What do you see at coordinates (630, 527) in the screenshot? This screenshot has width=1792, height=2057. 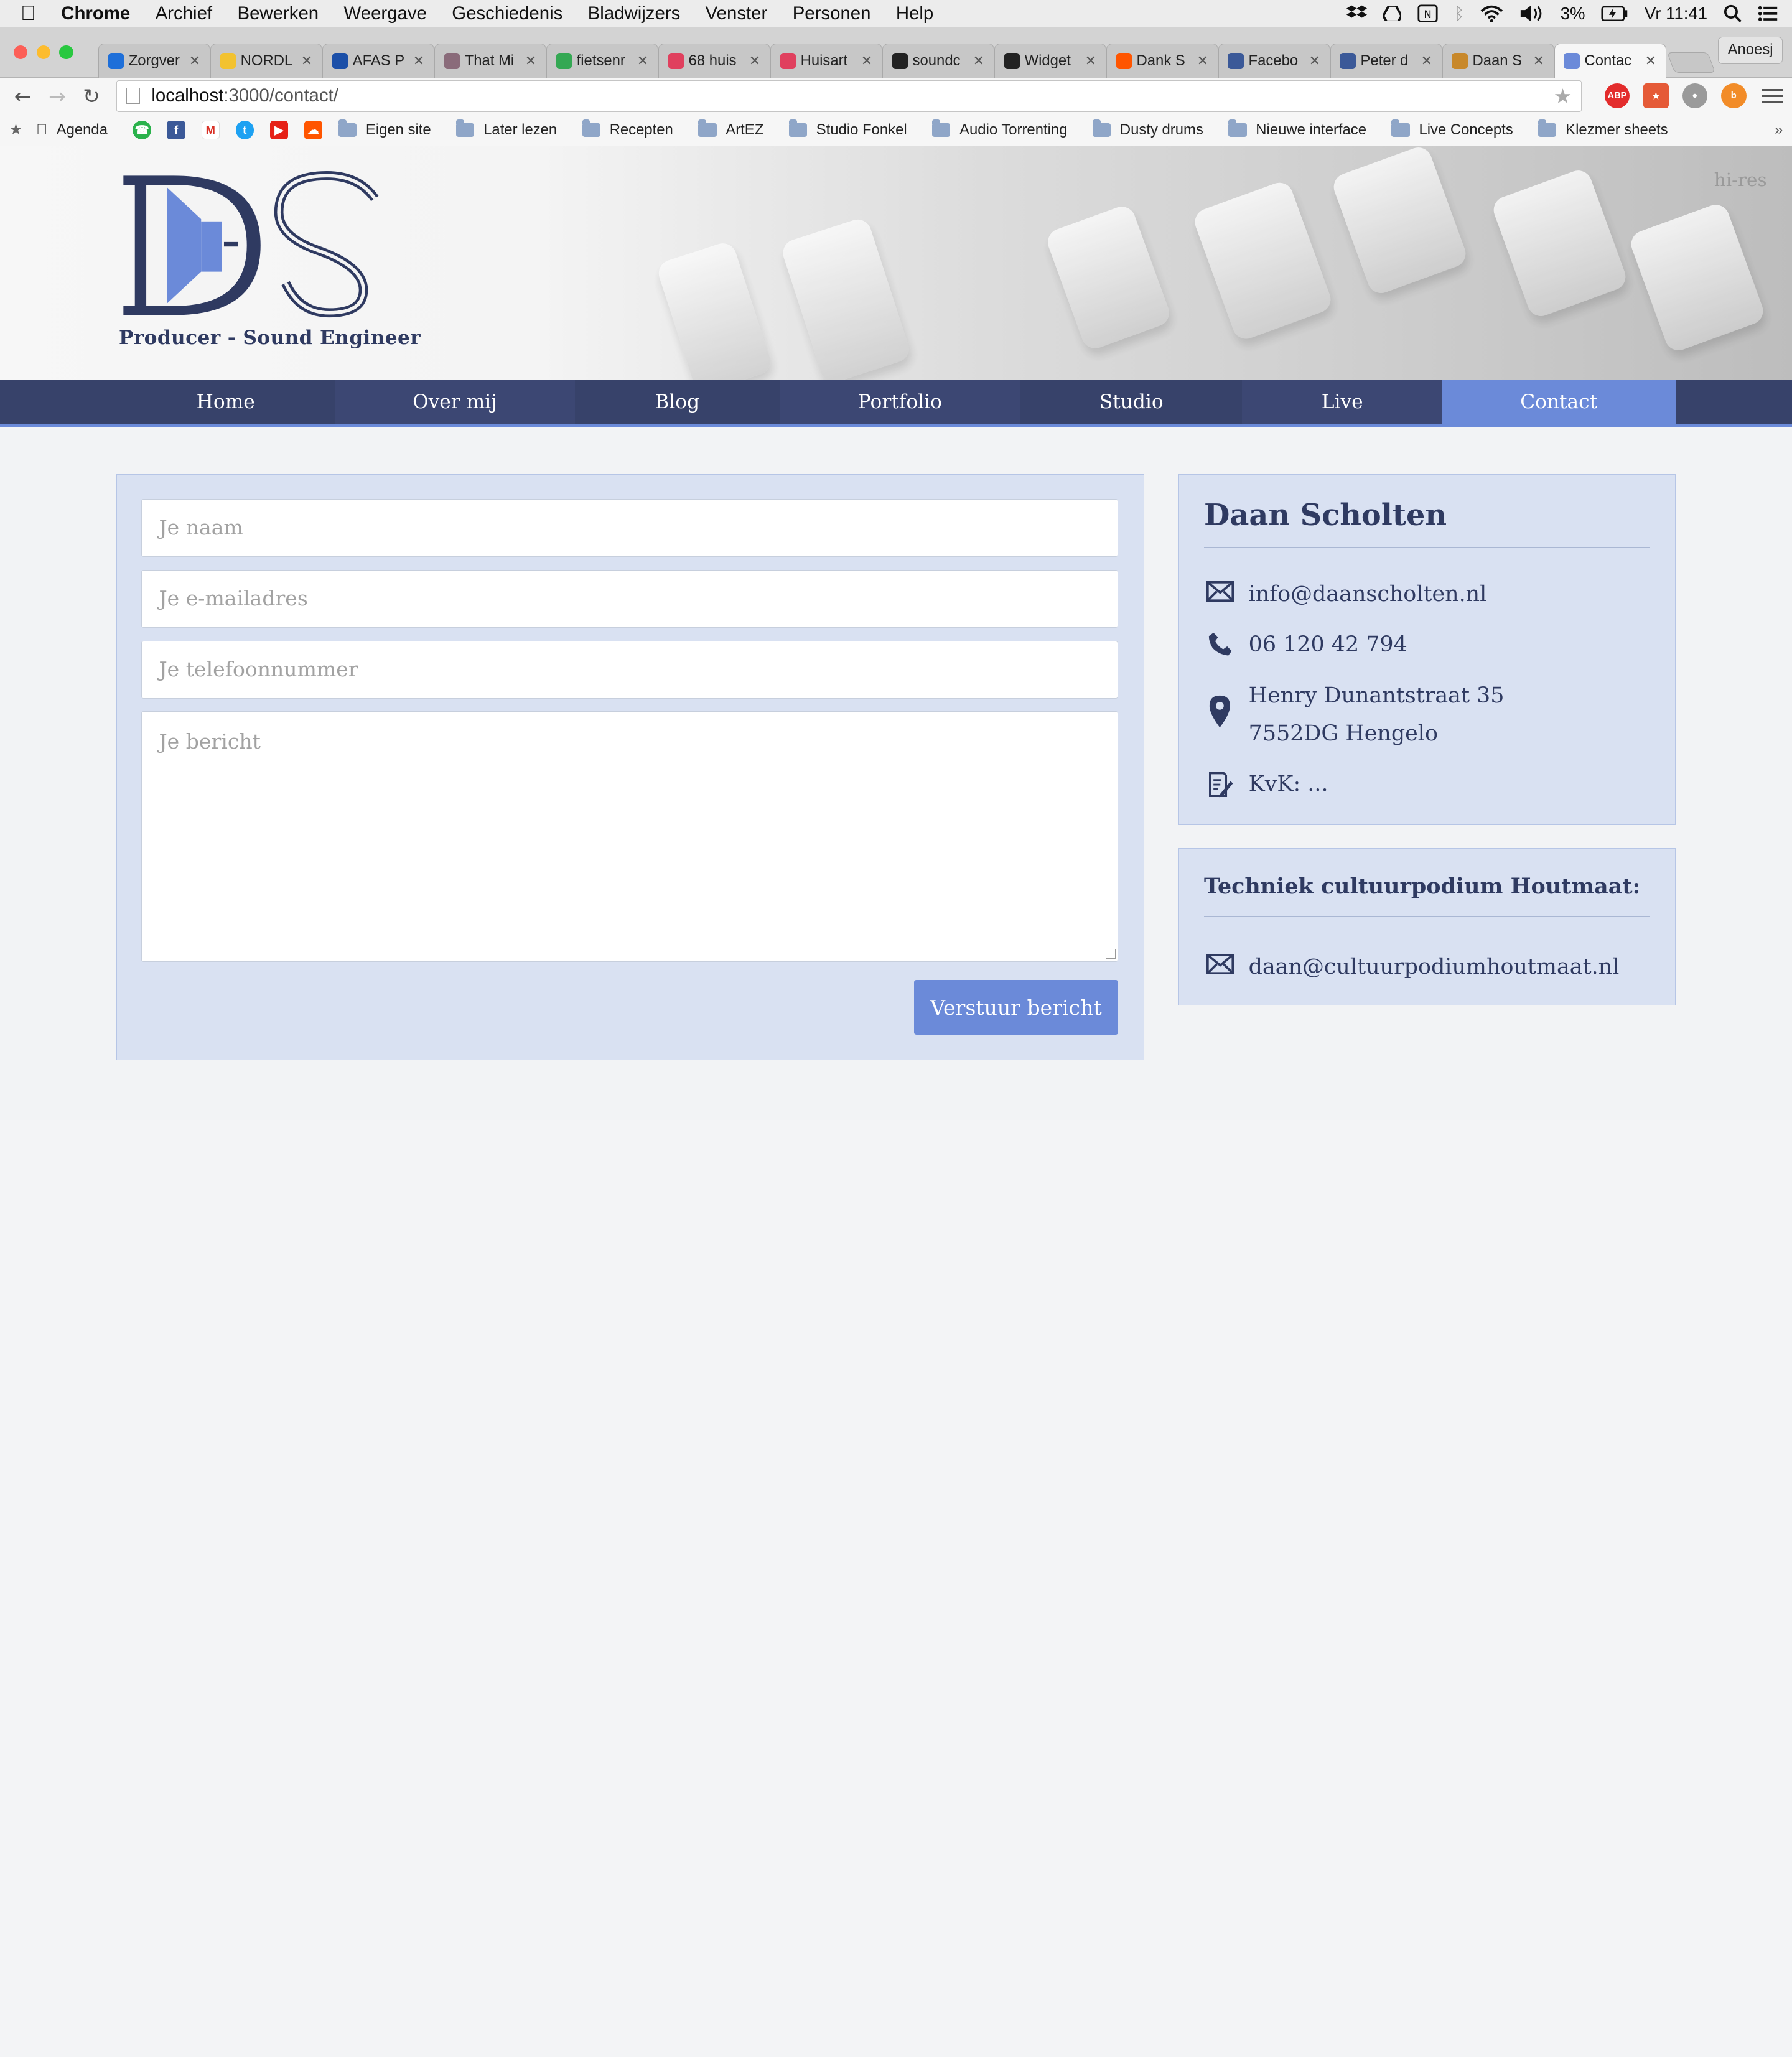 I see `name-input: Je naam` at bounding box center [630, 527].